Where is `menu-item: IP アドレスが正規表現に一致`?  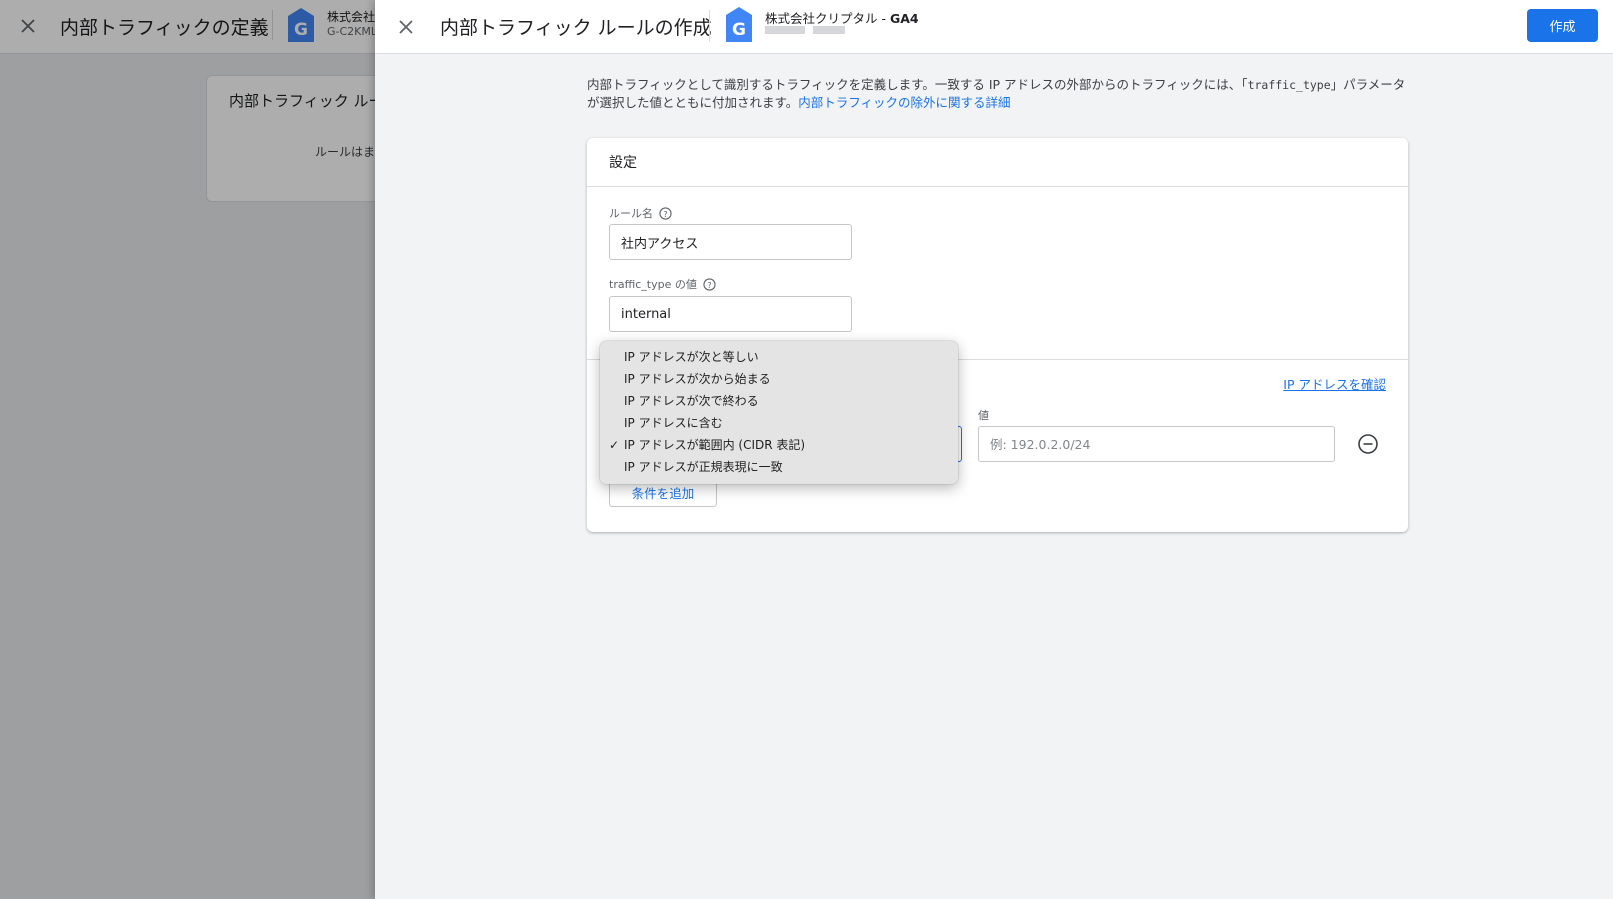
menu-item: IP アドレスが正規表現に一致 is located at coordinates (779, 467).